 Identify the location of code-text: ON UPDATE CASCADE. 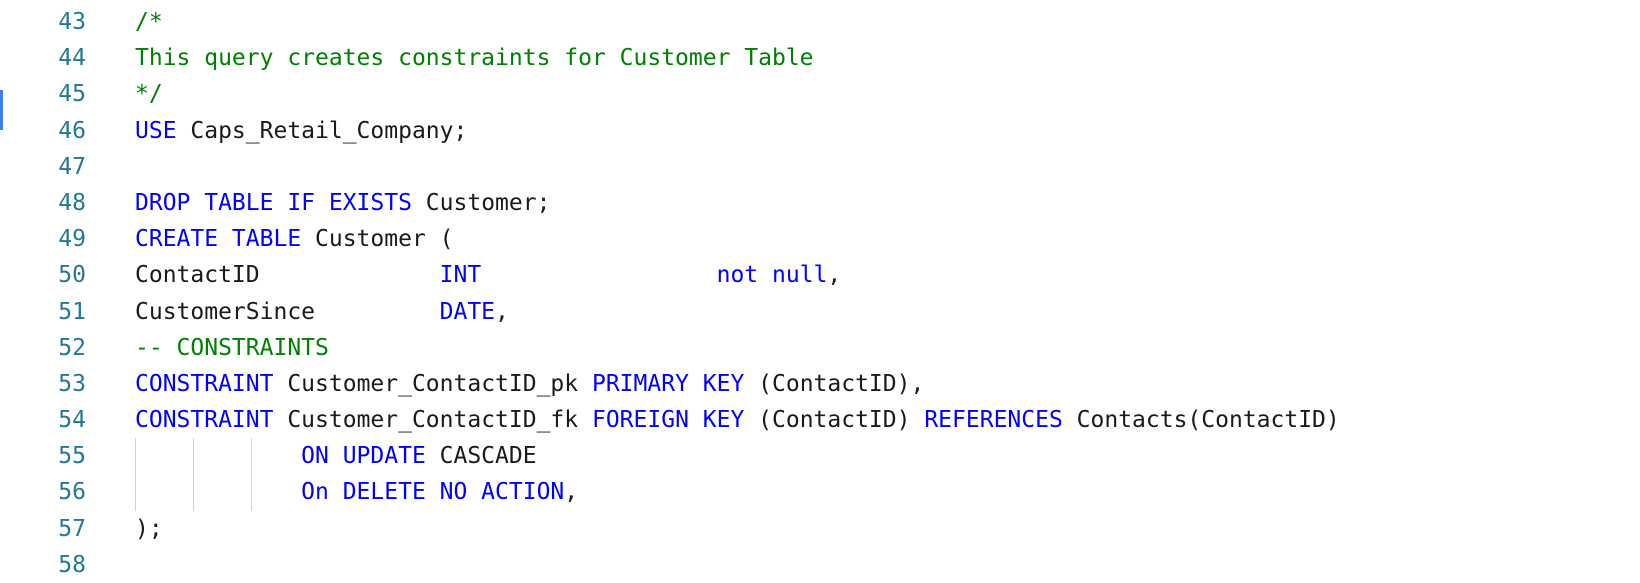
(336, 456).